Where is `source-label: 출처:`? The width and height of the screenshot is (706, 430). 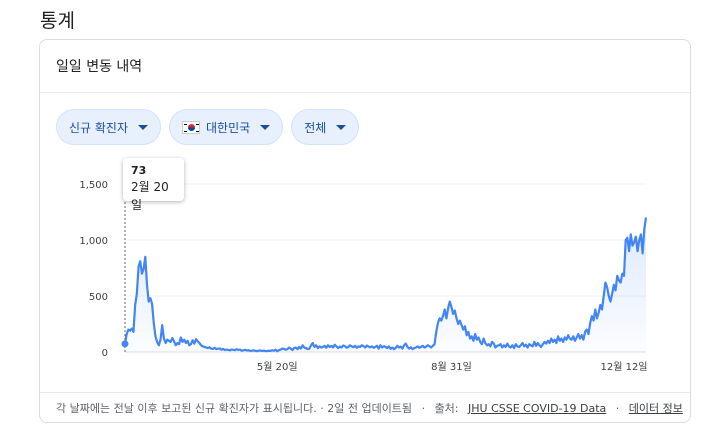
source-label: 출처: is located at coordinates (446, 408).